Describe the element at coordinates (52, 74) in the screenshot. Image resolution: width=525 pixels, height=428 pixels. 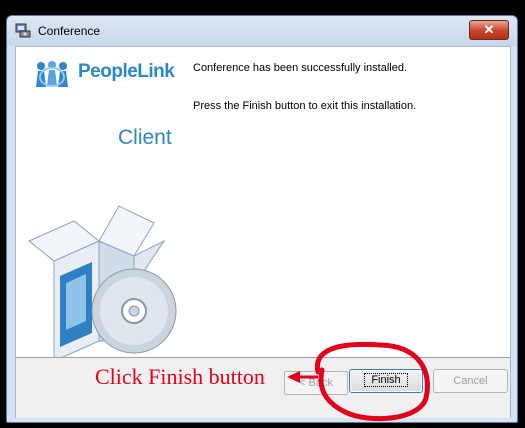
I see `peoplelink-logo-icon` at that location.